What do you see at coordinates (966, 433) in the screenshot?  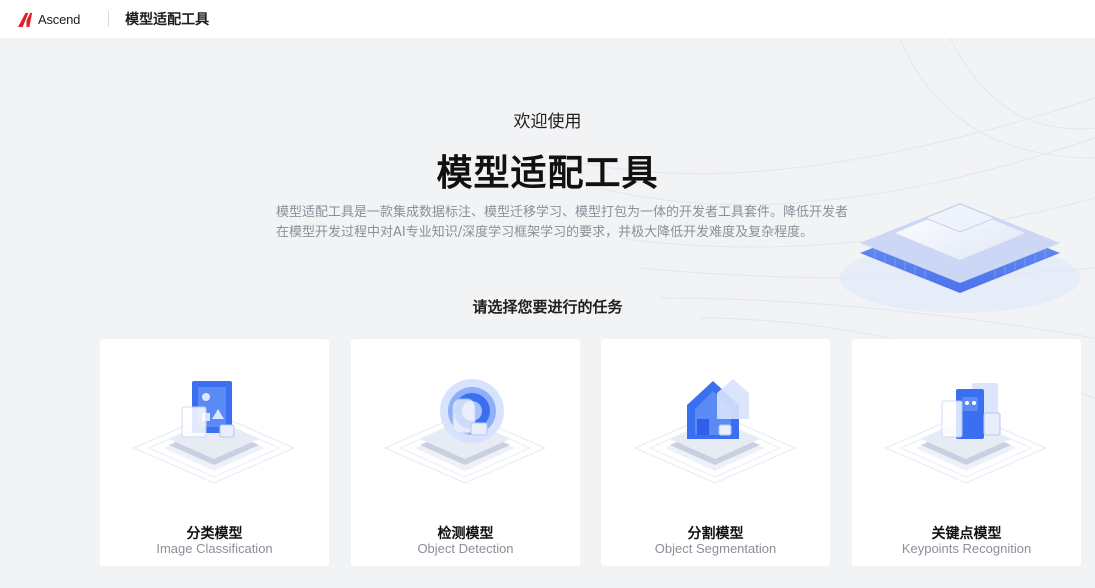 I see `keypoints-recognition-icon` at bounding box center [966, 433].